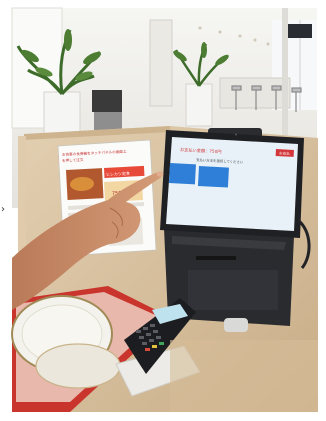  What do you see at coordinates (118, 173) in the screenshot?
I see `poster-photo-label: ヒレカツ定食` at bounding box center [118, 173].